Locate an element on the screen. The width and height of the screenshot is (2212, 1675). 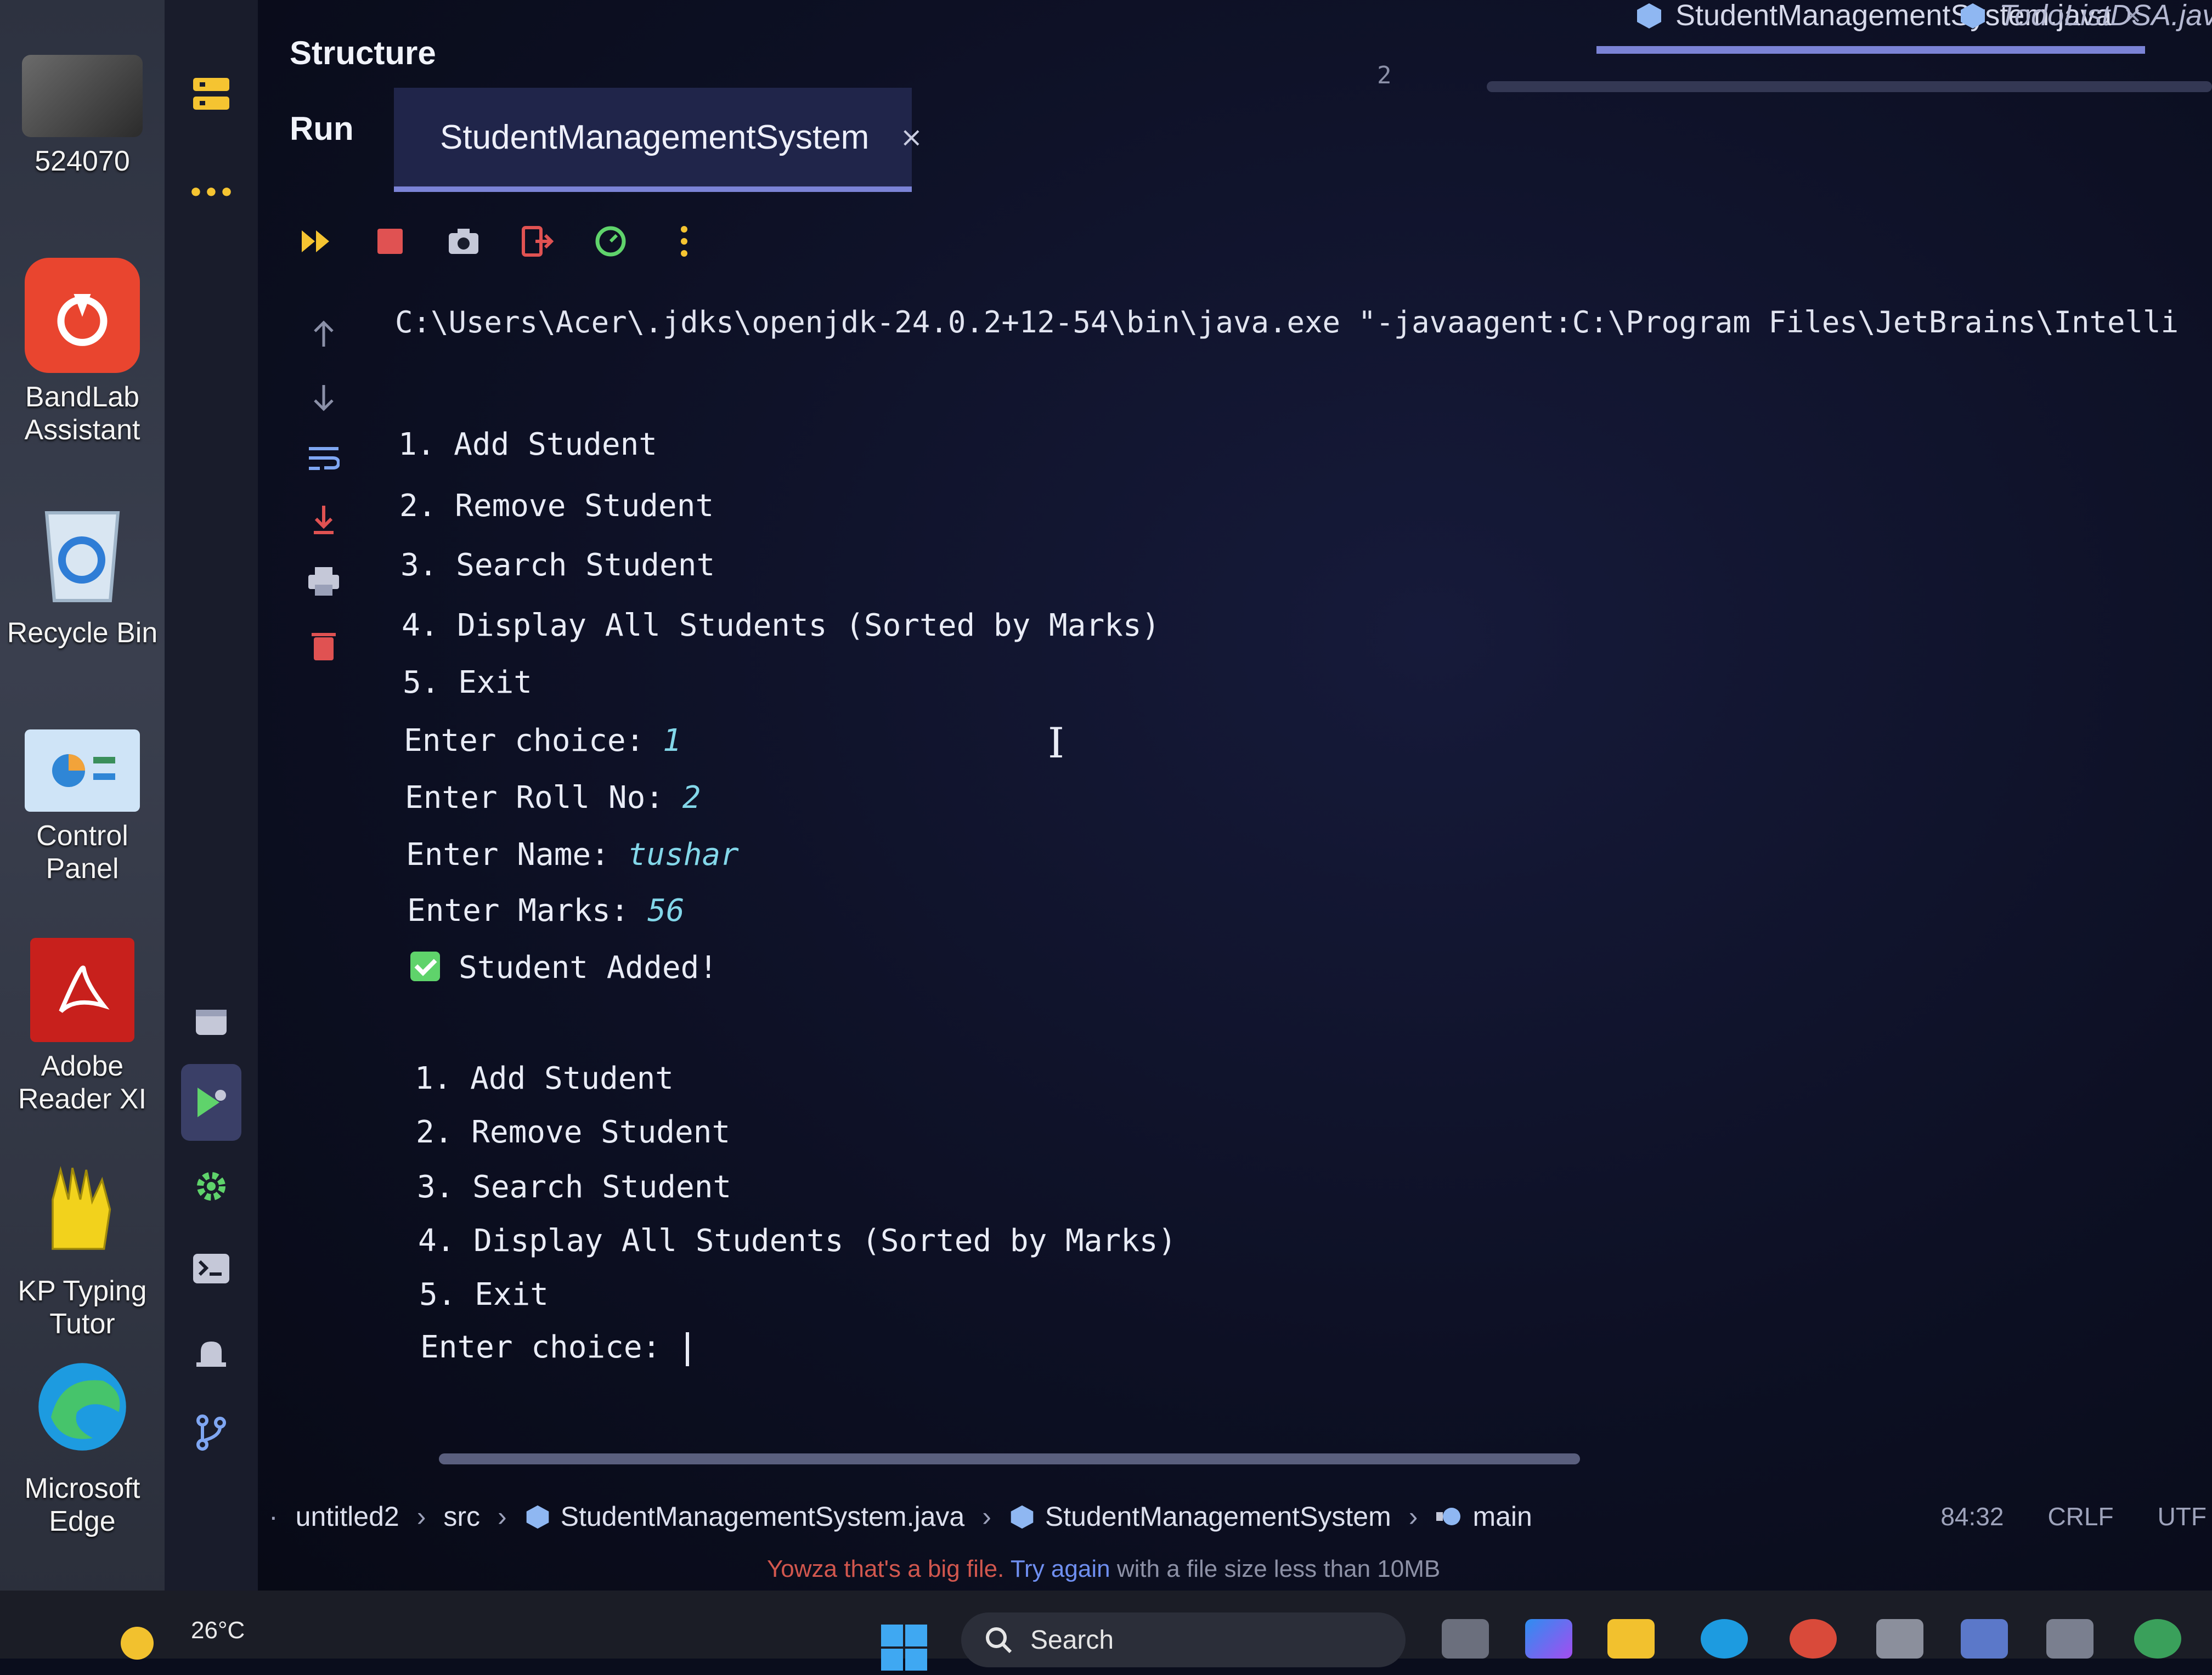
windows-logo-icon is located at coordinates (904, 1648).